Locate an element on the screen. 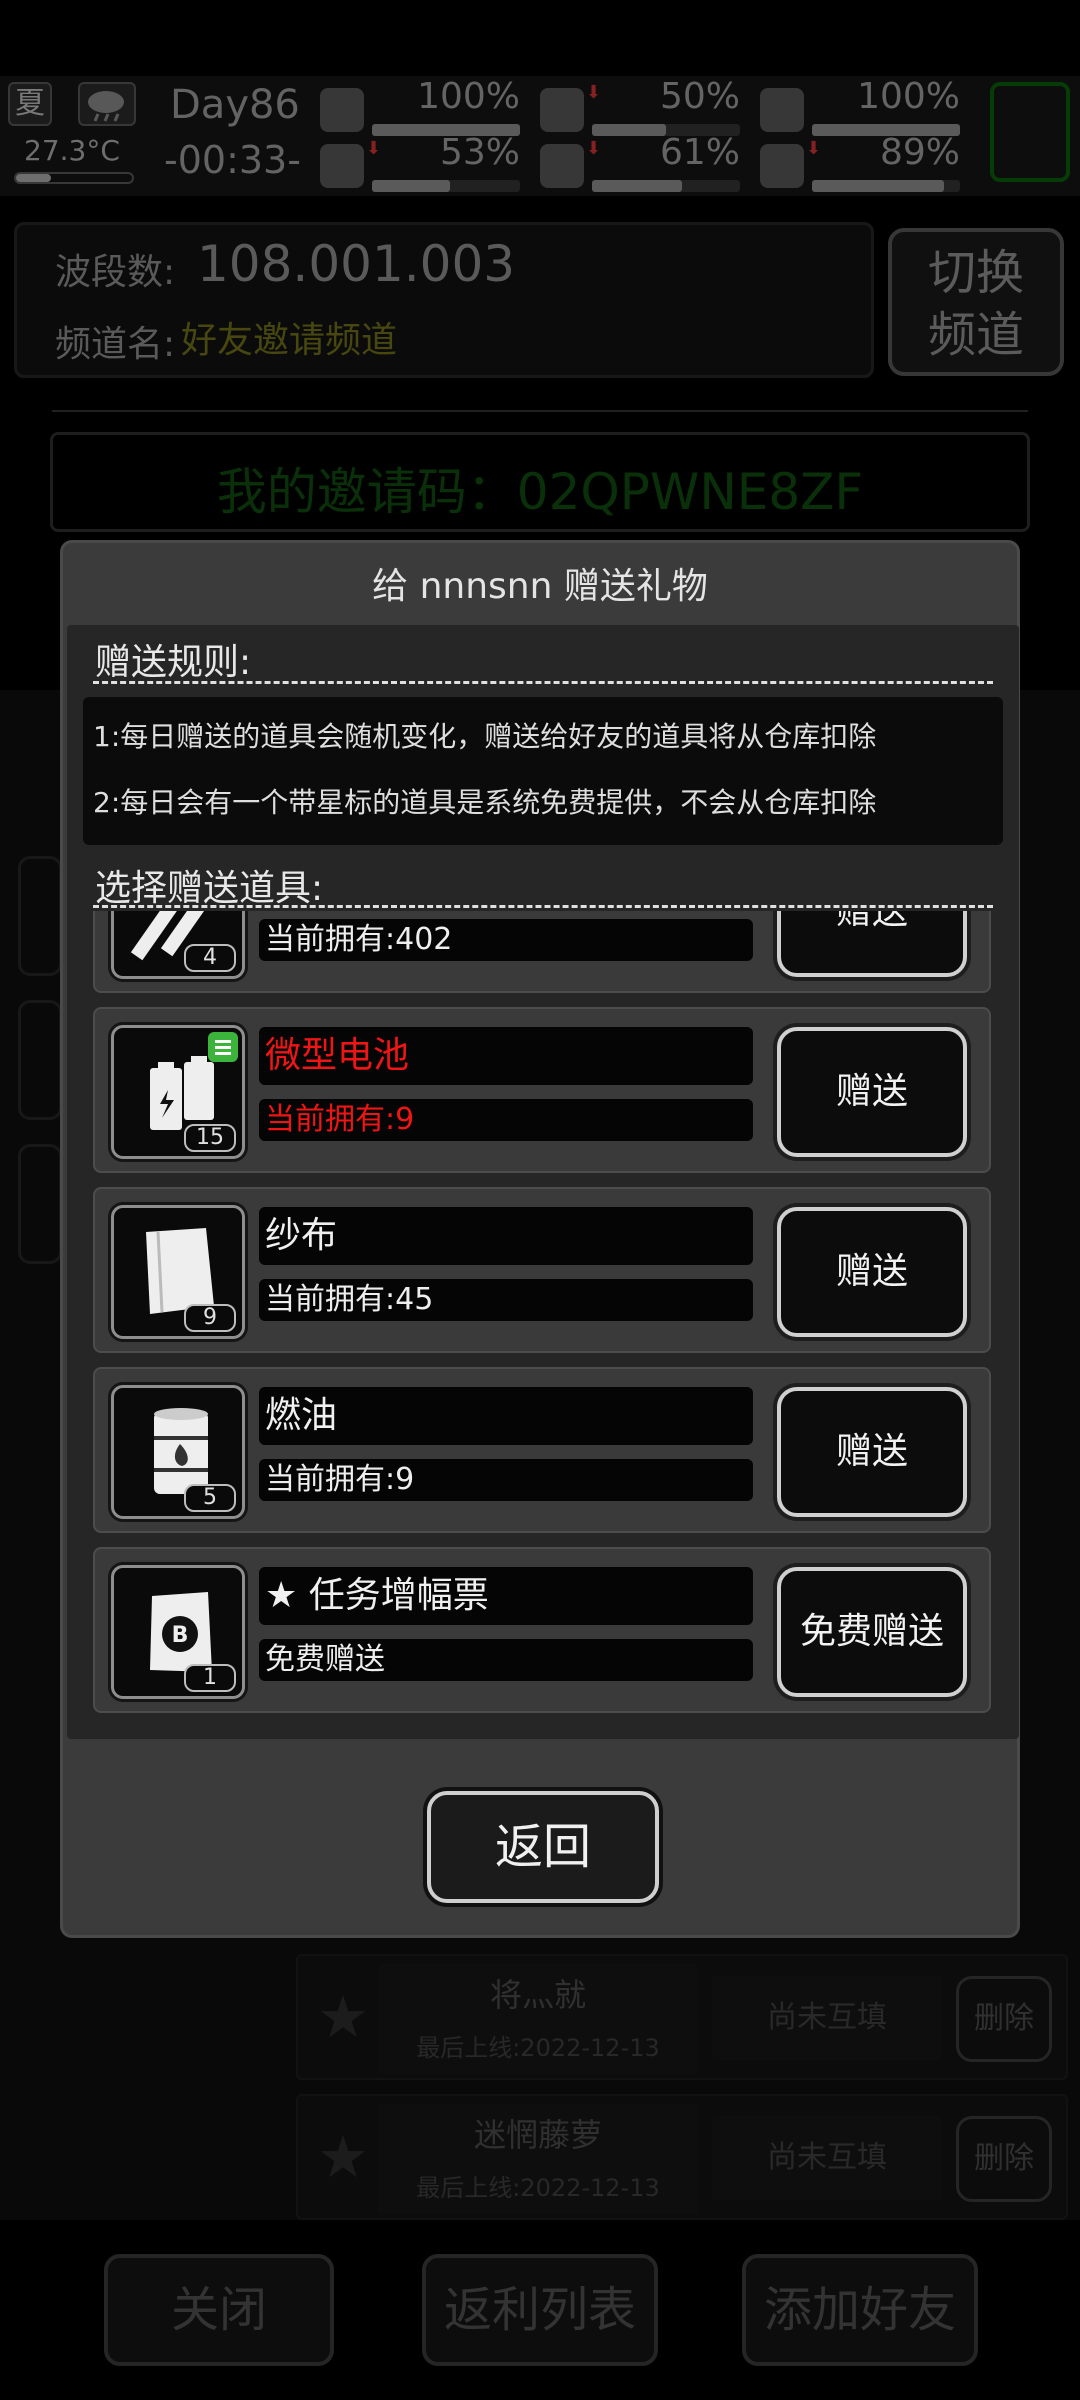  item-quantity: 9 is located at coordinates (210, 1318).